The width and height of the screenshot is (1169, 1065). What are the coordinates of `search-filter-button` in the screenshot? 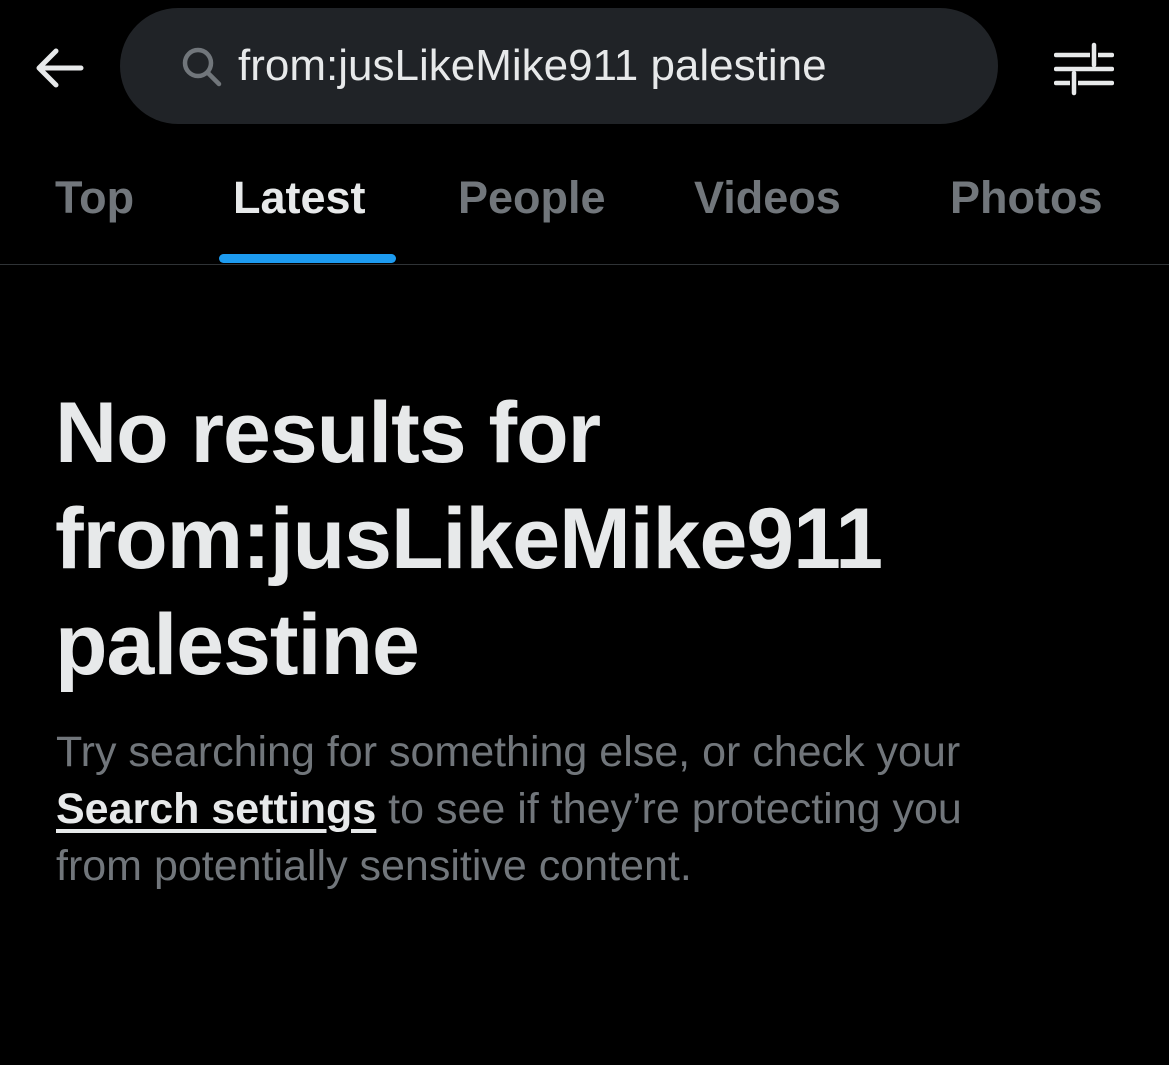 It's located at (1084, 69).